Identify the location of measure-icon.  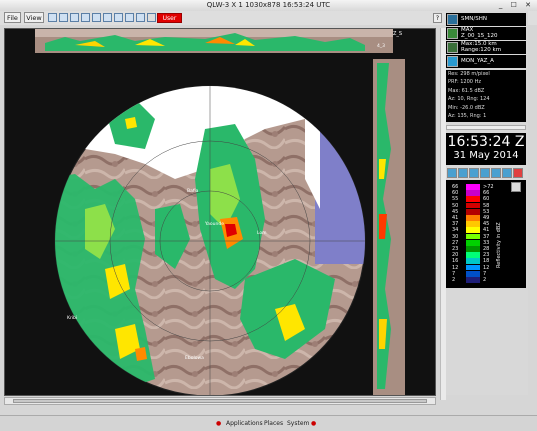
(129, 17).